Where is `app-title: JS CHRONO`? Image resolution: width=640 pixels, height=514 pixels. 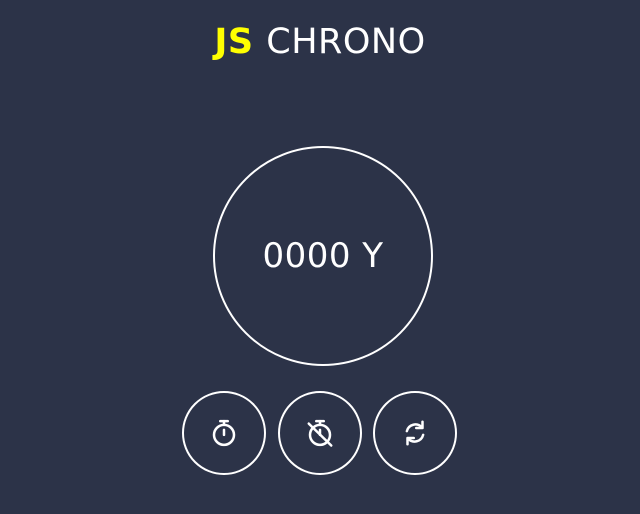 app-title: JS CHRONO is located at coordinates (320, 42).